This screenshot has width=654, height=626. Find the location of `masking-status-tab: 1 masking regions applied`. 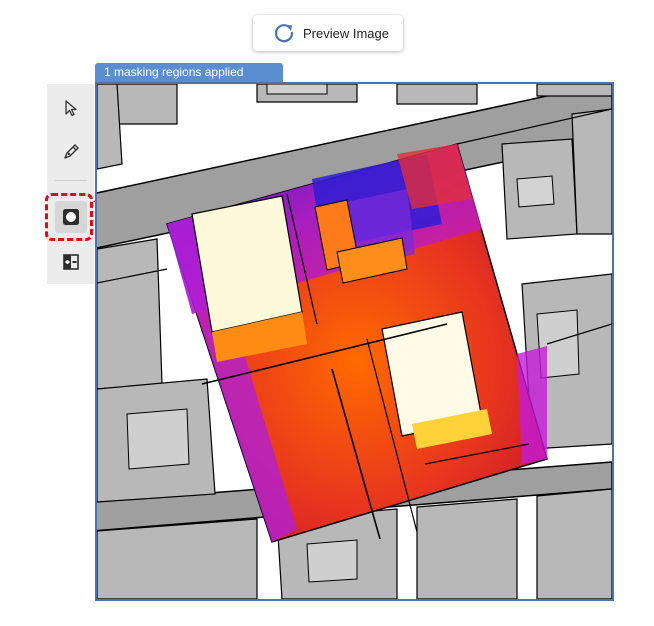

masking-status-tab: 1 masking regions applied is located at coordinates (189, 72).